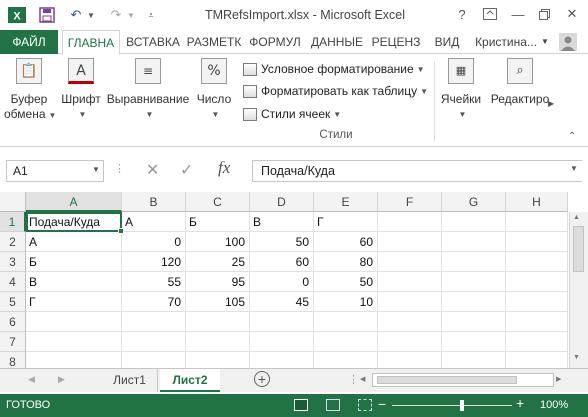 The width and height of the screenshot is (588, 417). Describe the element at coordinates (537, 202) in the screenshot. I see `column-header-h: H` at that location.